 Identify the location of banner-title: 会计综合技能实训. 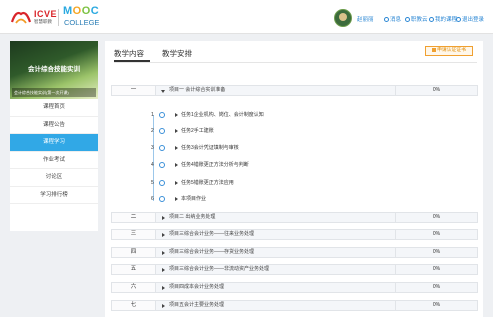
(54, 69).